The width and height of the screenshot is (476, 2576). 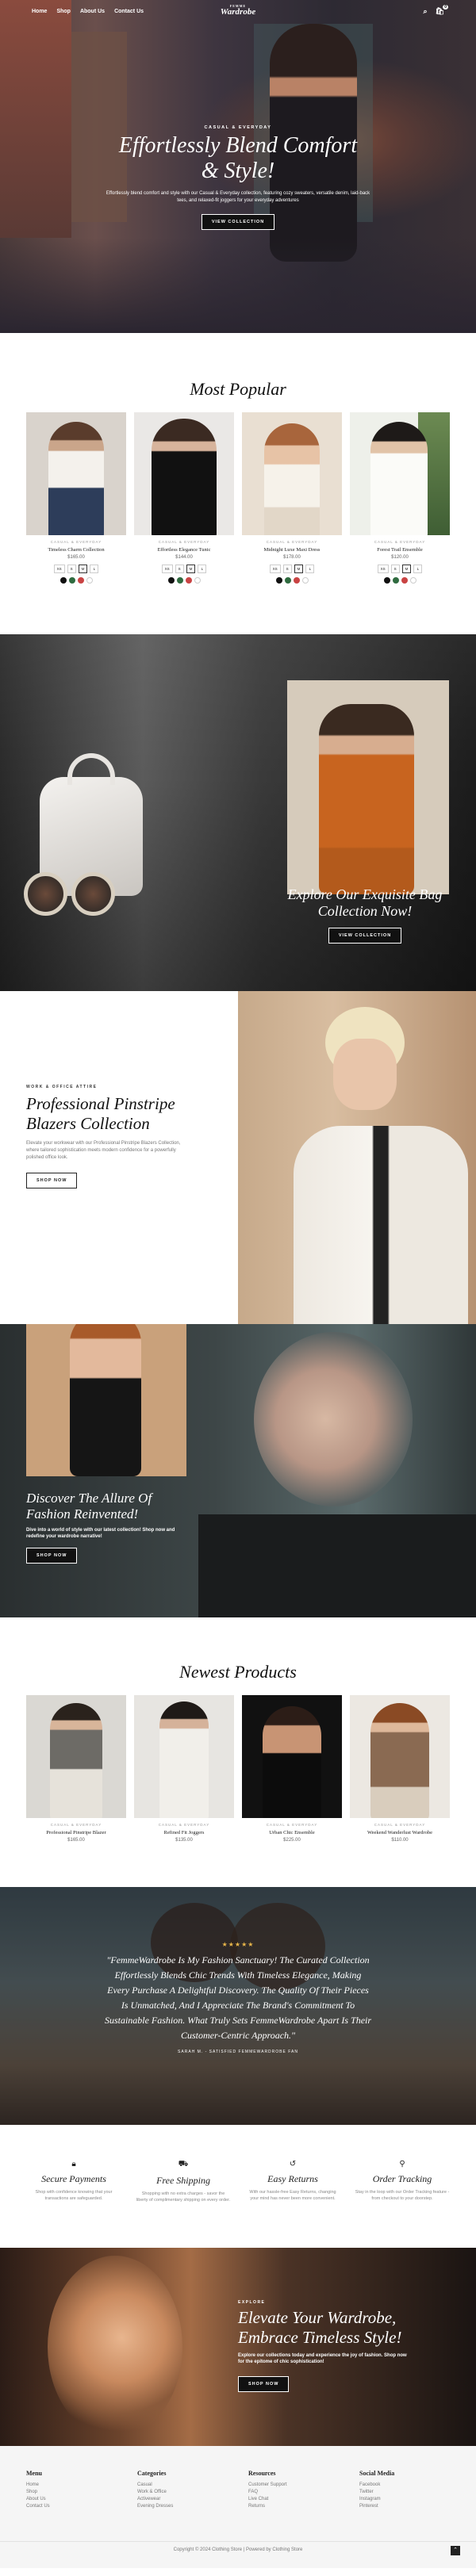 What do you see at coordinates (184, 1832) in the screenshot?
I see `product-name: Refined Fit Joggers` at bounding box center [184, 1832].